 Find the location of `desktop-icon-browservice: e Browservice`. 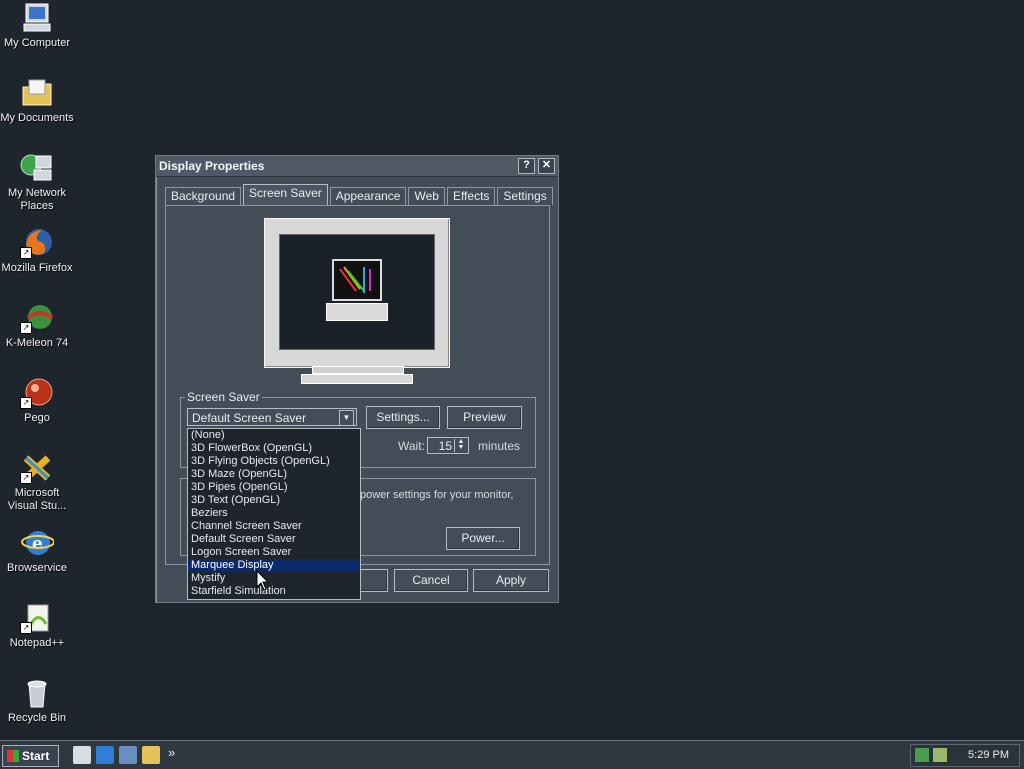

desktop-icon-browservice: e Browservice is located at coordinates (37, 551).